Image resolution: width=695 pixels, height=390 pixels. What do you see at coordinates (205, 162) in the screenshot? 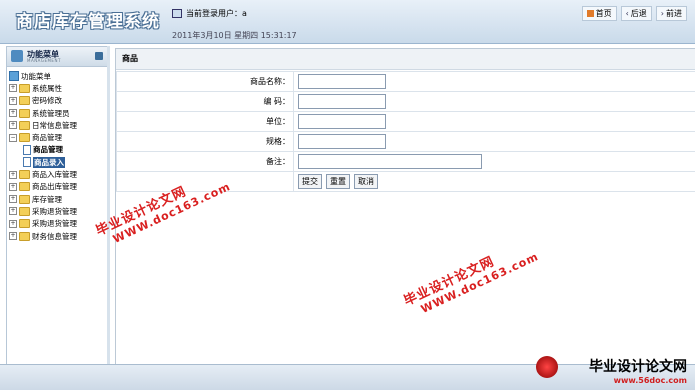
I see `field-label: 备注：` at bounding box center [205, 162].